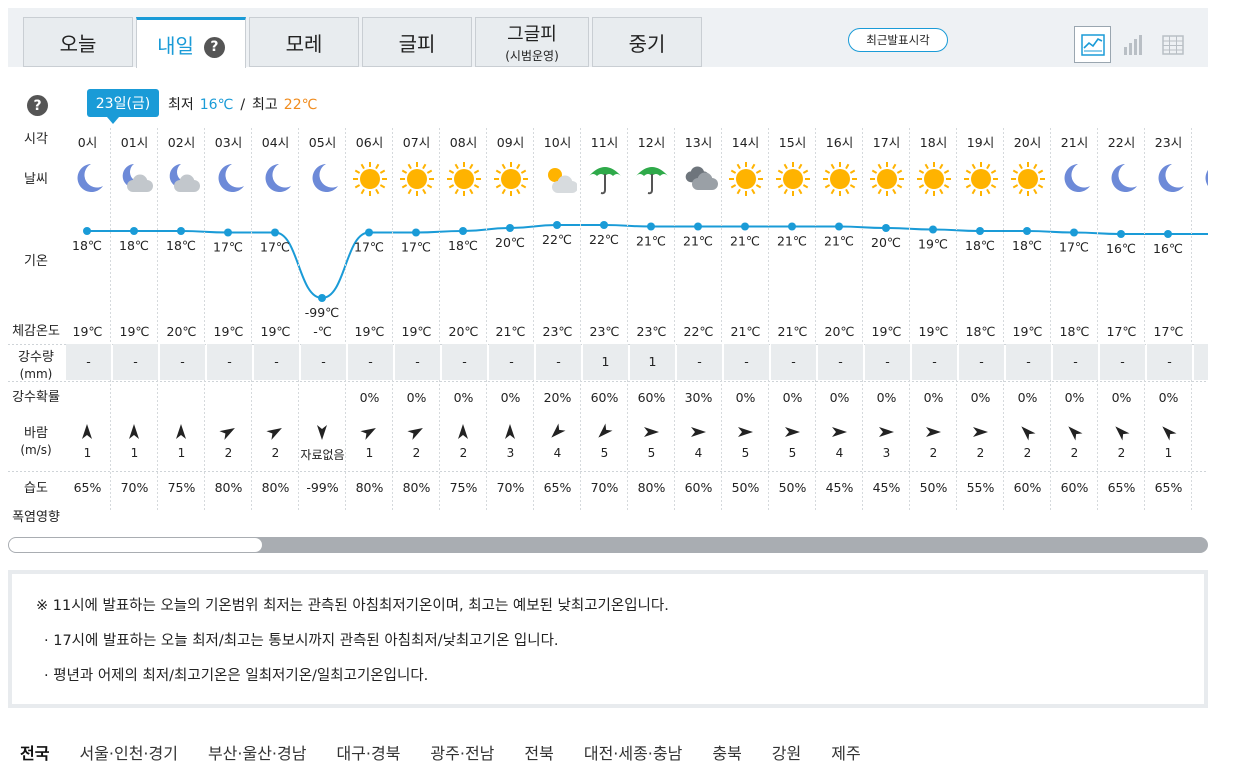  Describe the element at coordinates (416, 142) in the screenshot. I see `hour-label: 07시` at that location.